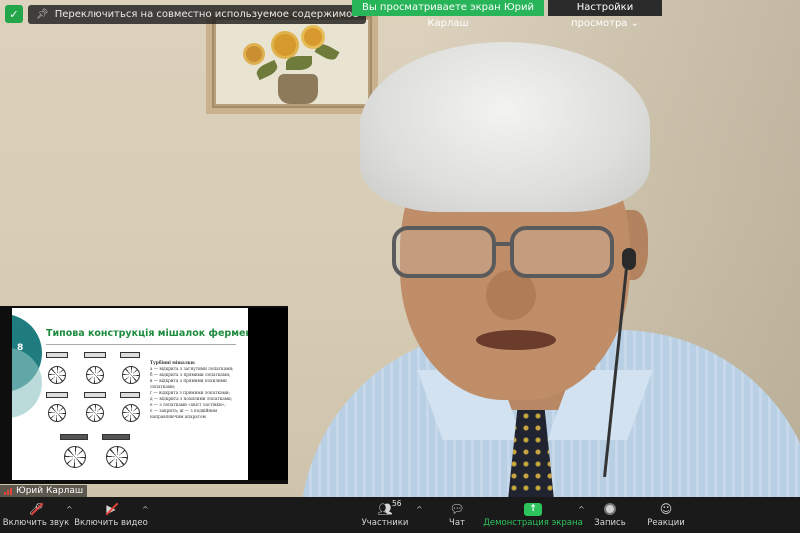 This screenshot has height=533, width=800. What do you see at coordinates (610, 509) in the screenshot?
I see `record-icon` at bounding box center [610, 509].